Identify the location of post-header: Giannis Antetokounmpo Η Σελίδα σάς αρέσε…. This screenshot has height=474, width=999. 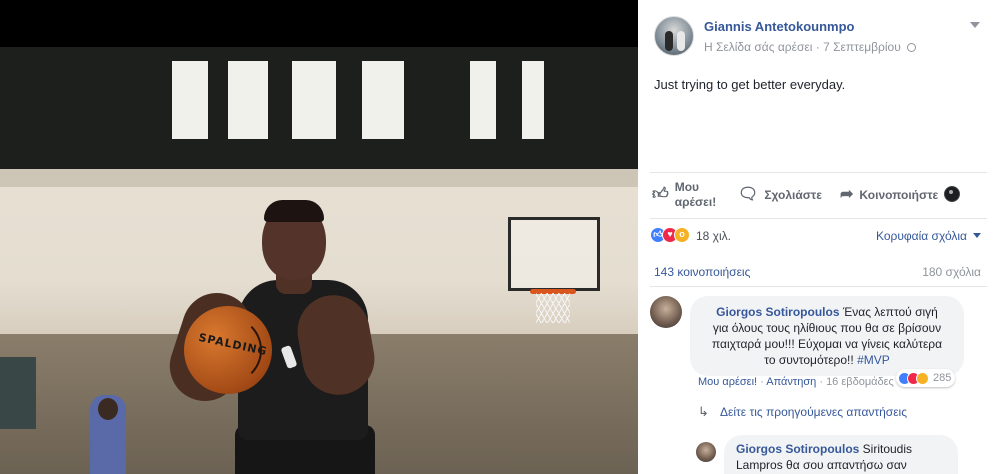
(819, 36).